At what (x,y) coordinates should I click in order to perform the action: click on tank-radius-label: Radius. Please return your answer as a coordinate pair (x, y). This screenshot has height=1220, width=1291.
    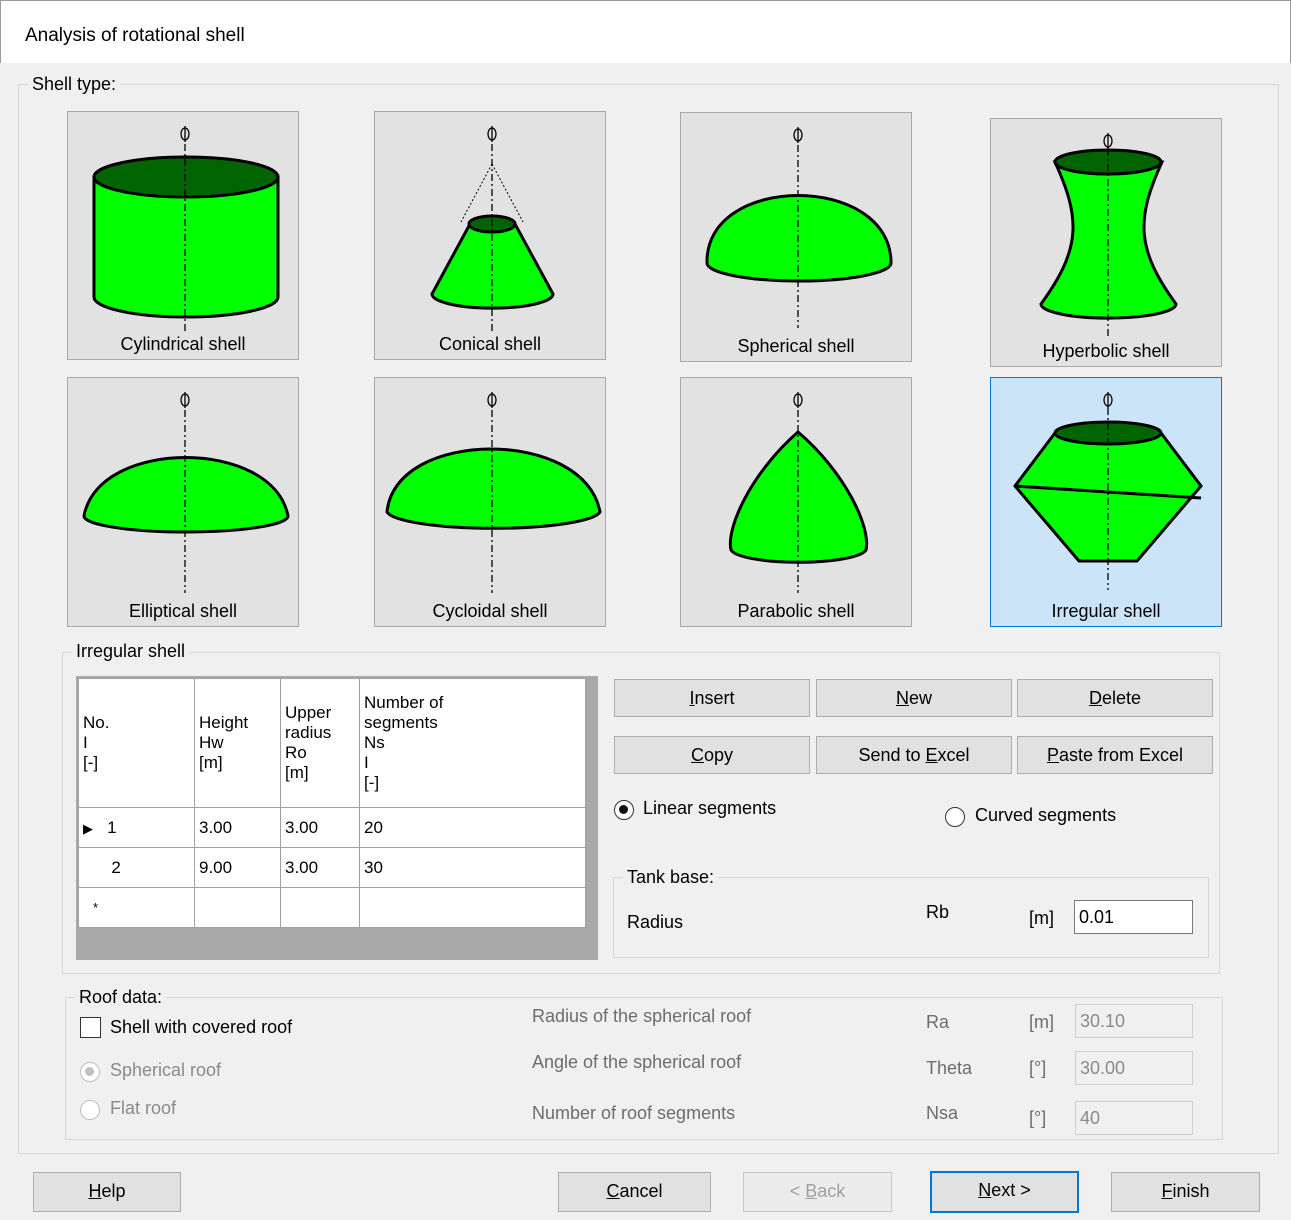
    Looking at the image, I should click on (655, 922).